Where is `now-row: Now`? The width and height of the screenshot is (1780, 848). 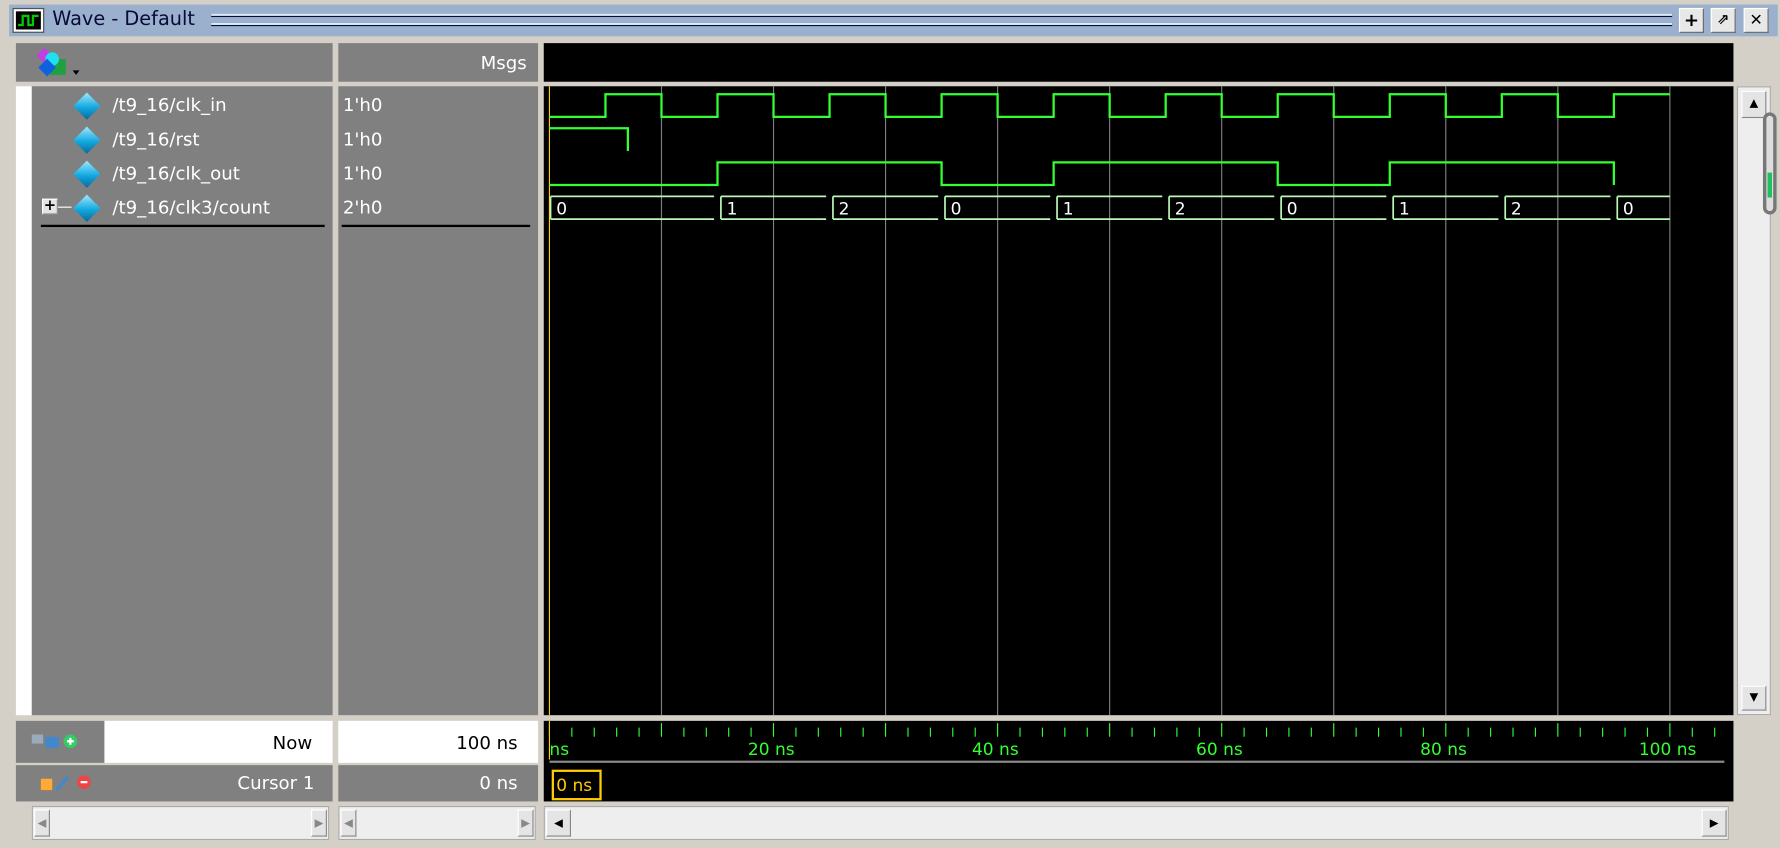 now-row: Now is located at coordinates (218, 741).